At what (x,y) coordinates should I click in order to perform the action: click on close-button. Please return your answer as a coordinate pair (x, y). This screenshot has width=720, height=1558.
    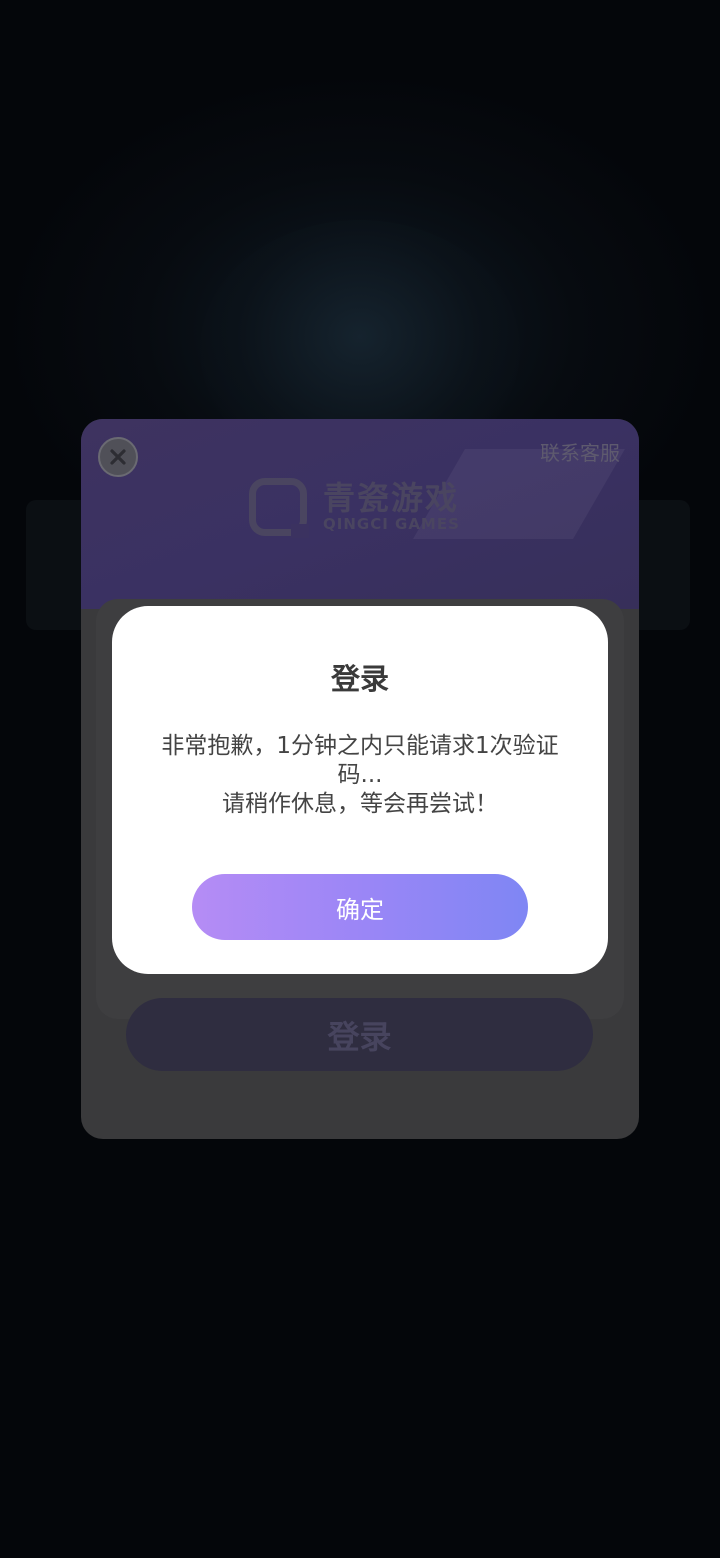
    Looking at the image, I should click on (118, 457).